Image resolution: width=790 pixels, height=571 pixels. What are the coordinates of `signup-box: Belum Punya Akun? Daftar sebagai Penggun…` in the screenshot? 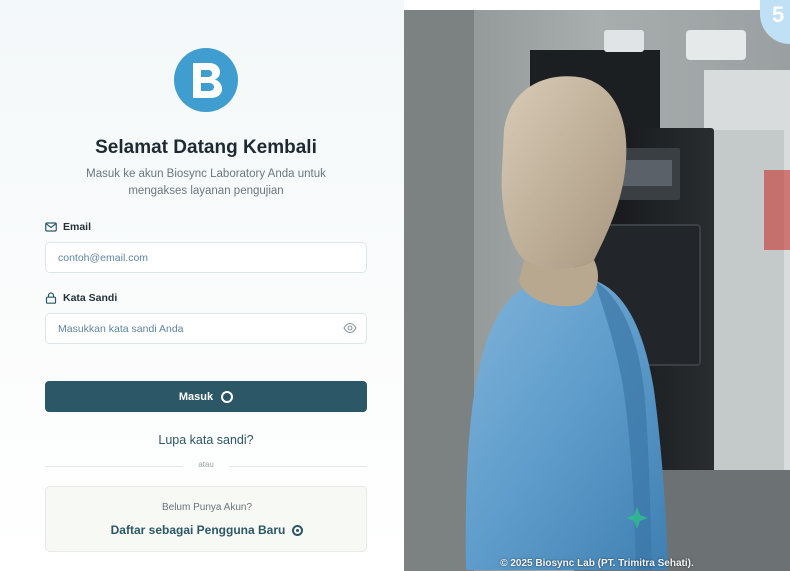 It's located at (206, 519).